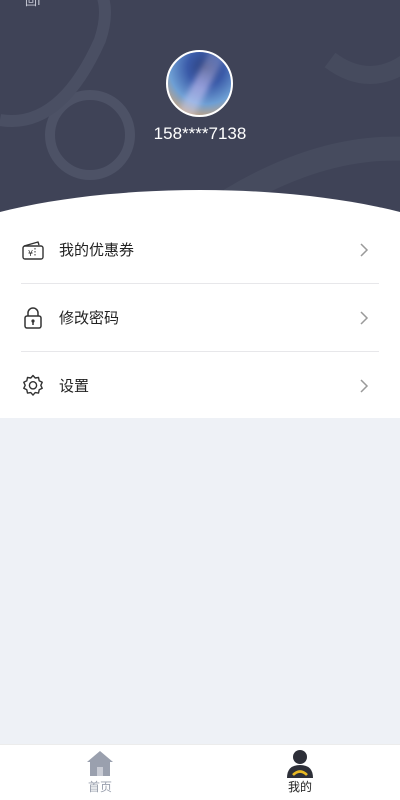 Image resolution: width=400 pixels, height=800 pixels. Describe the element at coordinates (33, 317) in the screenshot. I see `lock-icon` at that location.